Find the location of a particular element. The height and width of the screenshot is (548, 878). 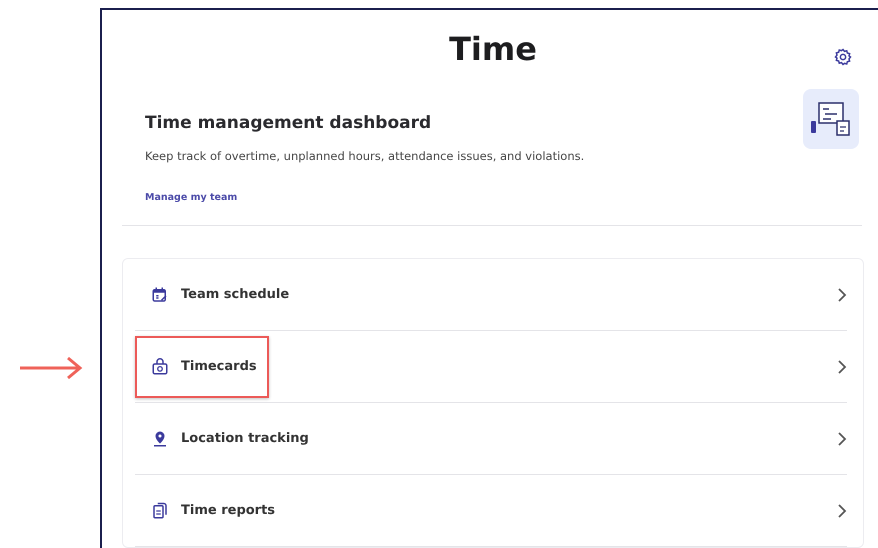

section-description: Keep track of overtime, unplanned hours, attendance issues, and violations. is located at coordinates (364, 156).